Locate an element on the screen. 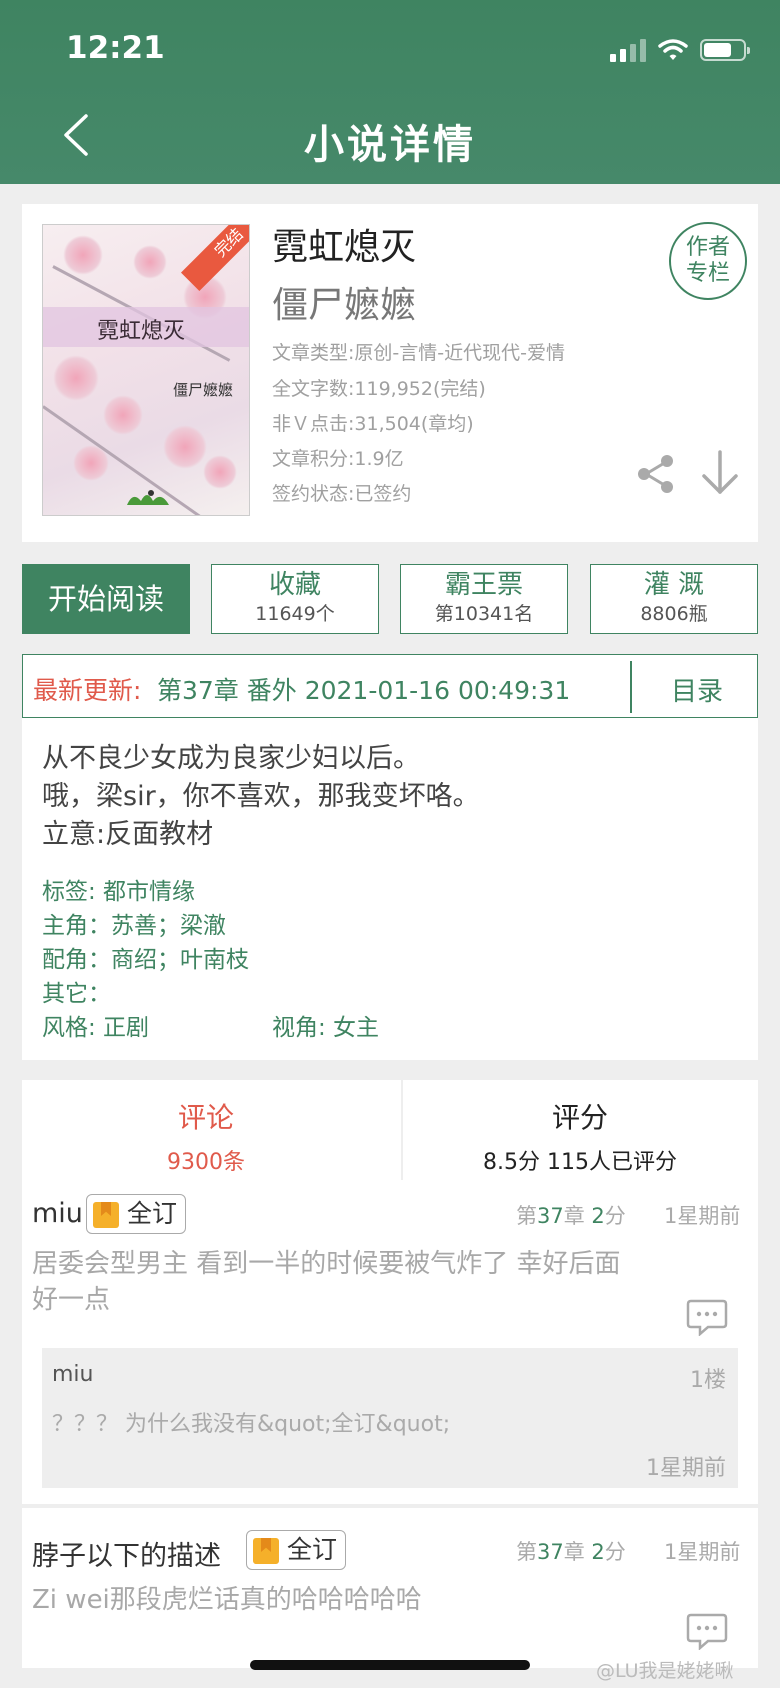 The image size is (780, 1688). book-cover: 霓虹熄灭 僵尸嬷嬷 完结 is located at coordinates (146, 370).